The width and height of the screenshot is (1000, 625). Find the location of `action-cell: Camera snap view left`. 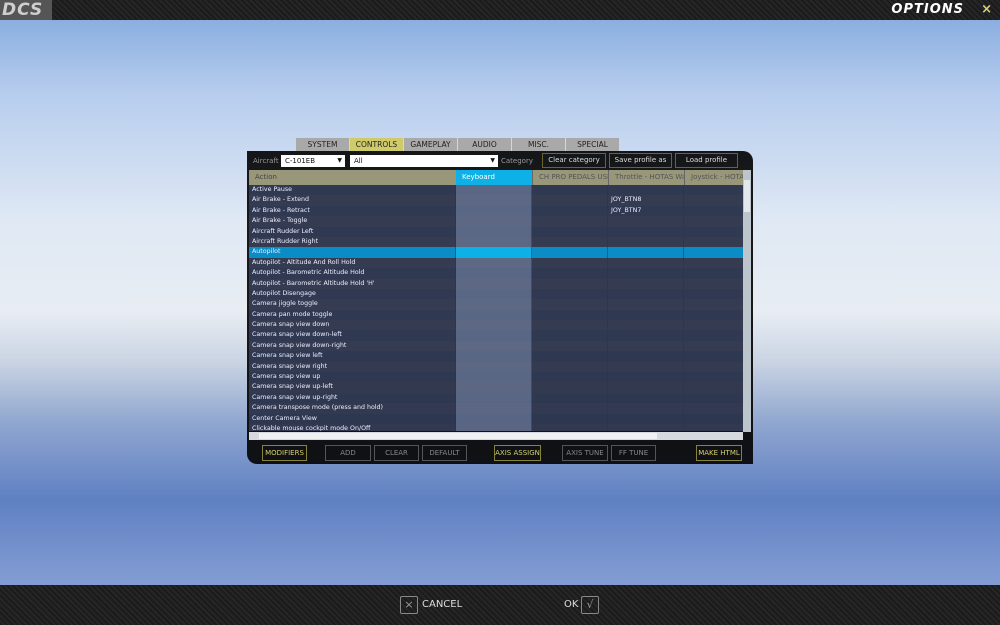

action-cell: Camera snap view left is located at coordinates (352, 356).